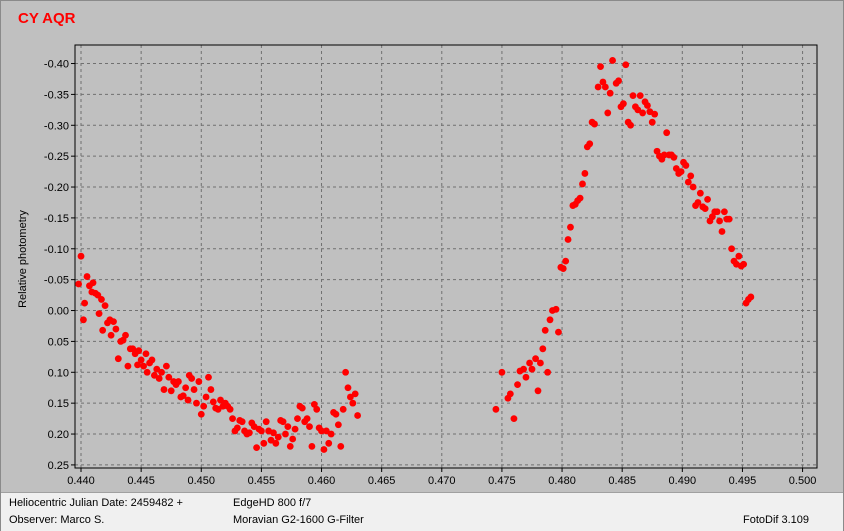 The width and height of the screenshot is (844, 531). I want to click on x-tick-label: 0.475, so click(502, 481).